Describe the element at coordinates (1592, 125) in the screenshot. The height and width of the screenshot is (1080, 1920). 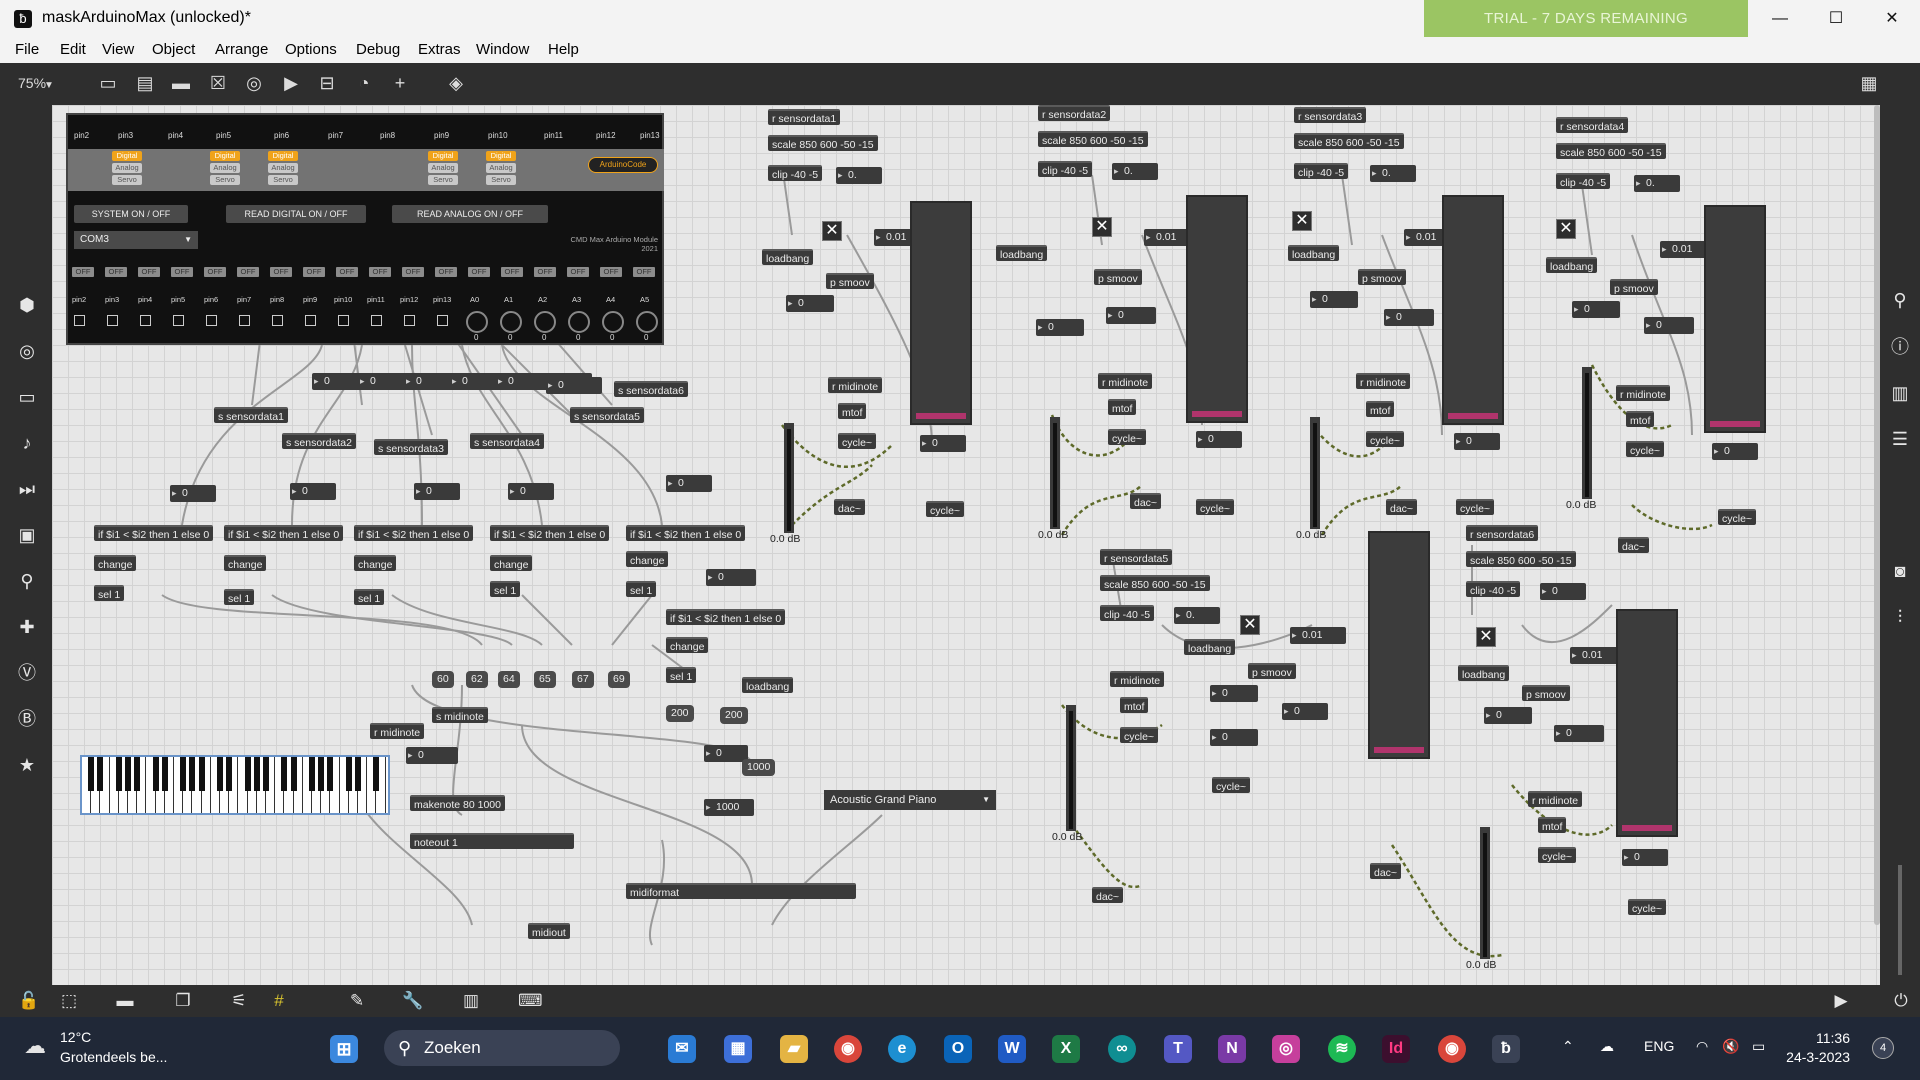
I see `receive-sensordata4: r sensordata4` at that location.